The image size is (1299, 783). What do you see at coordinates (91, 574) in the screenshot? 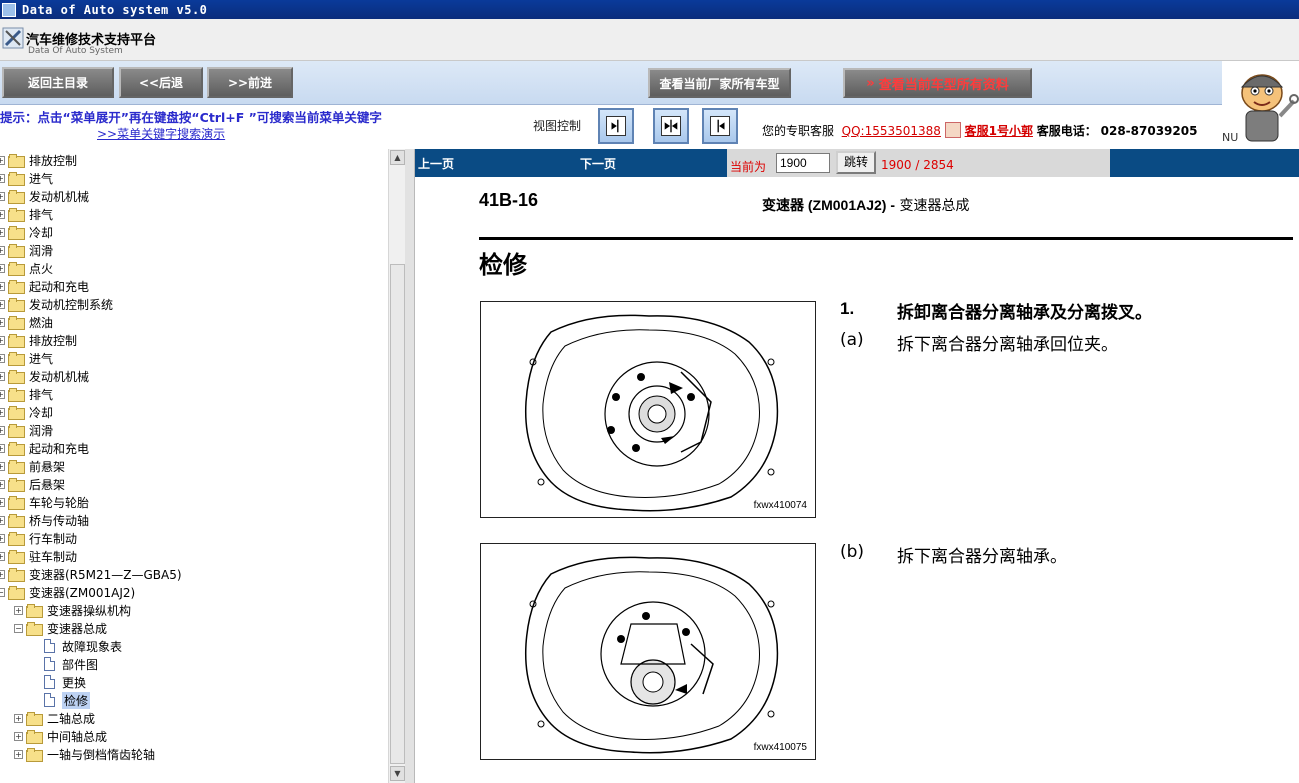
I see `tree-folder-item: + 变速器(R5M21—Z—GBA5)` at bounding box center [91, 574].